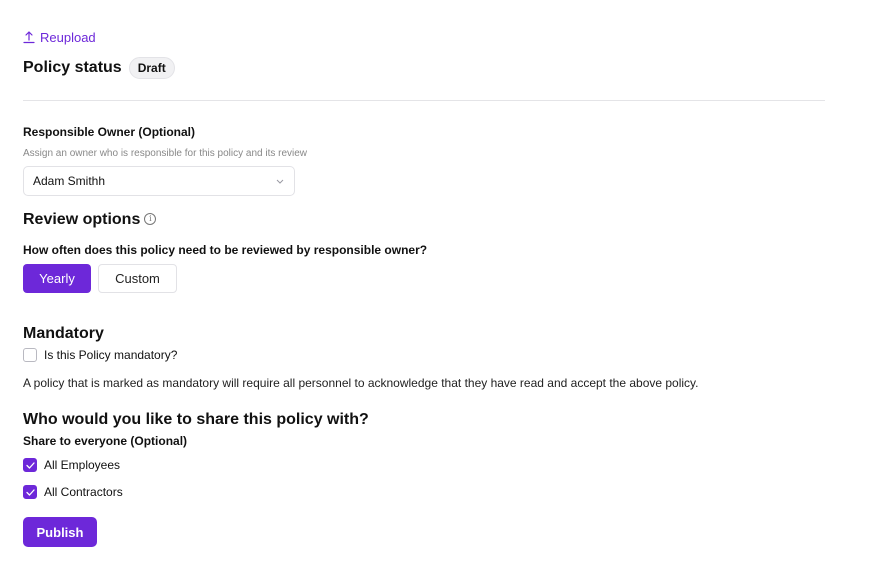  I want to click on all-contractors-label: All Contractors, so click(83, 492).